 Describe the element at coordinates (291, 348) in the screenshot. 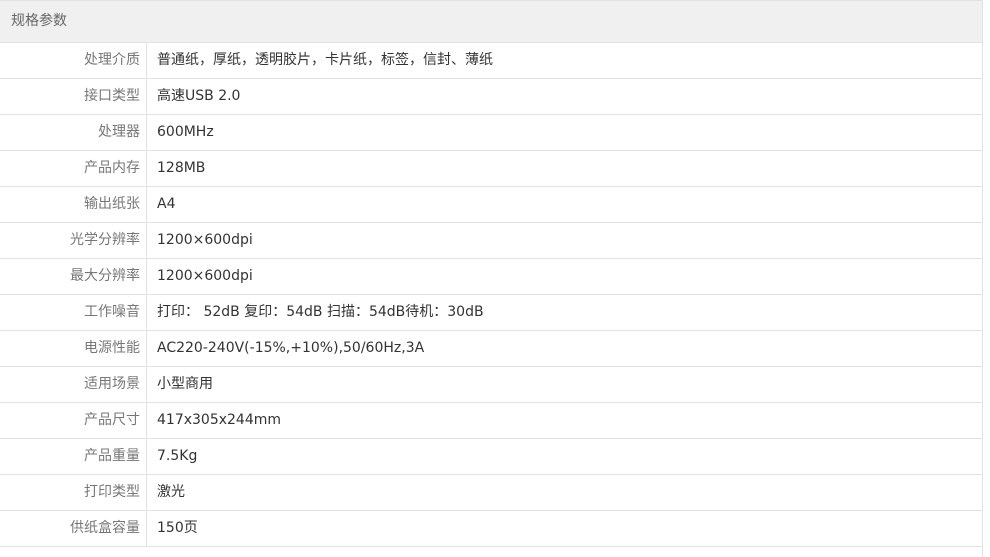

I see `spec-value: AC220-240V(-15%,+10%),50/60Hz,3A` at that location.